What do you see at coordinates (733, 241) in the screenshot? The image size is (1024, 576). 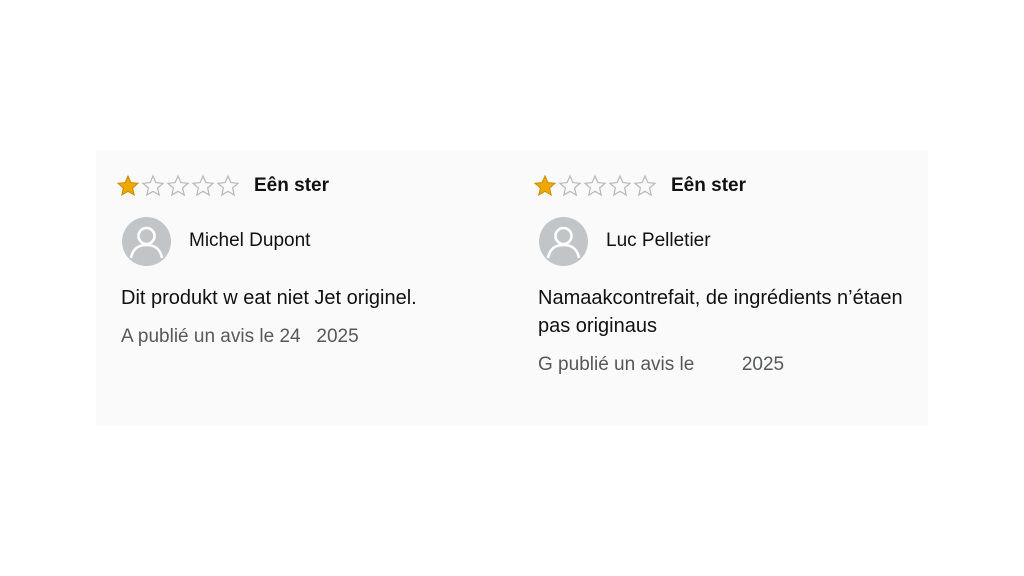 I see `reviewer-profile: Luc Pelletier` at bounding box center [733, 241].